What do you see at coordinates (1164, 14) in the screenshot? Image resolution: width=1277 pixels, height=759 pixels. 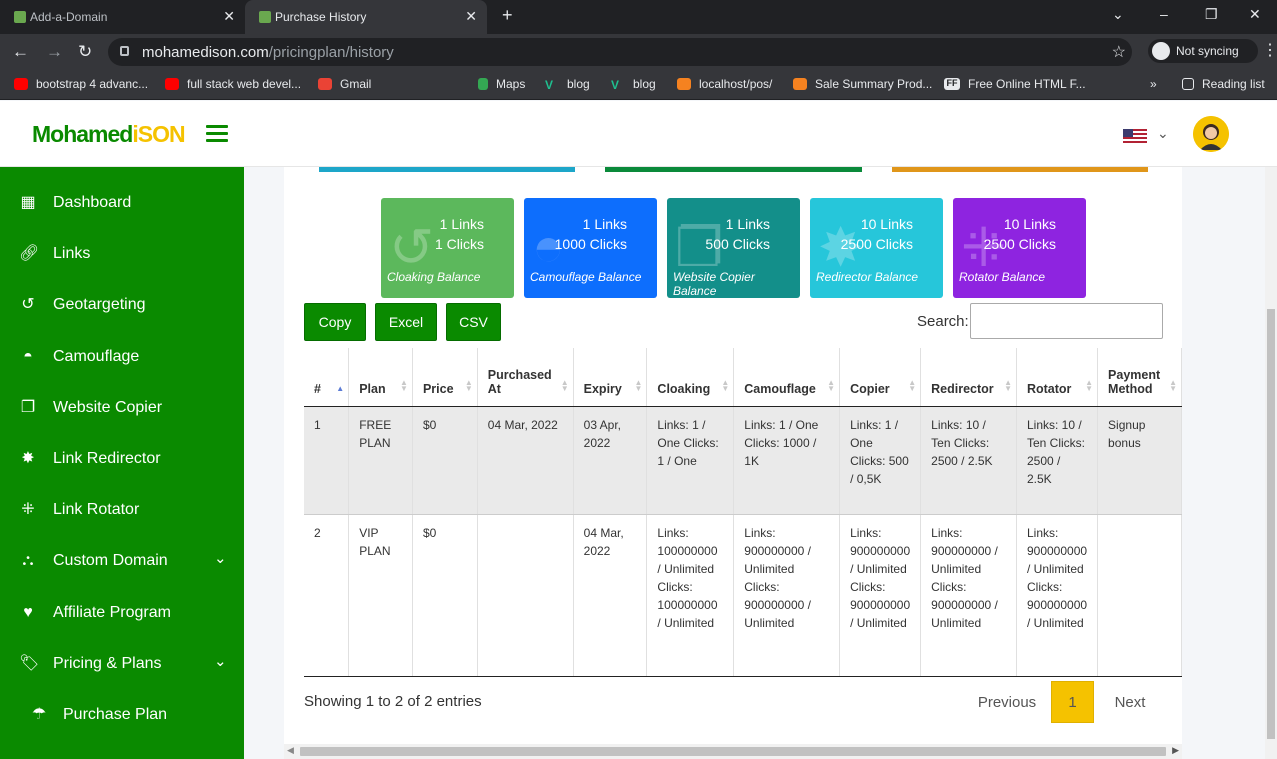 I see `minimize-icon: –` at bounding box center [1164, 14].